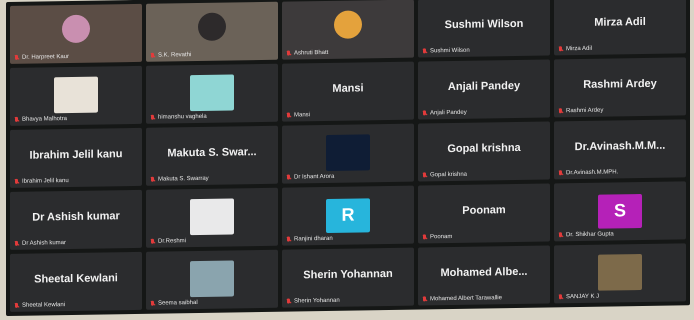 This screenshot has height=320, width=694. I want to click on participant-label: Sheetal Kewlani, so click(39, 305).